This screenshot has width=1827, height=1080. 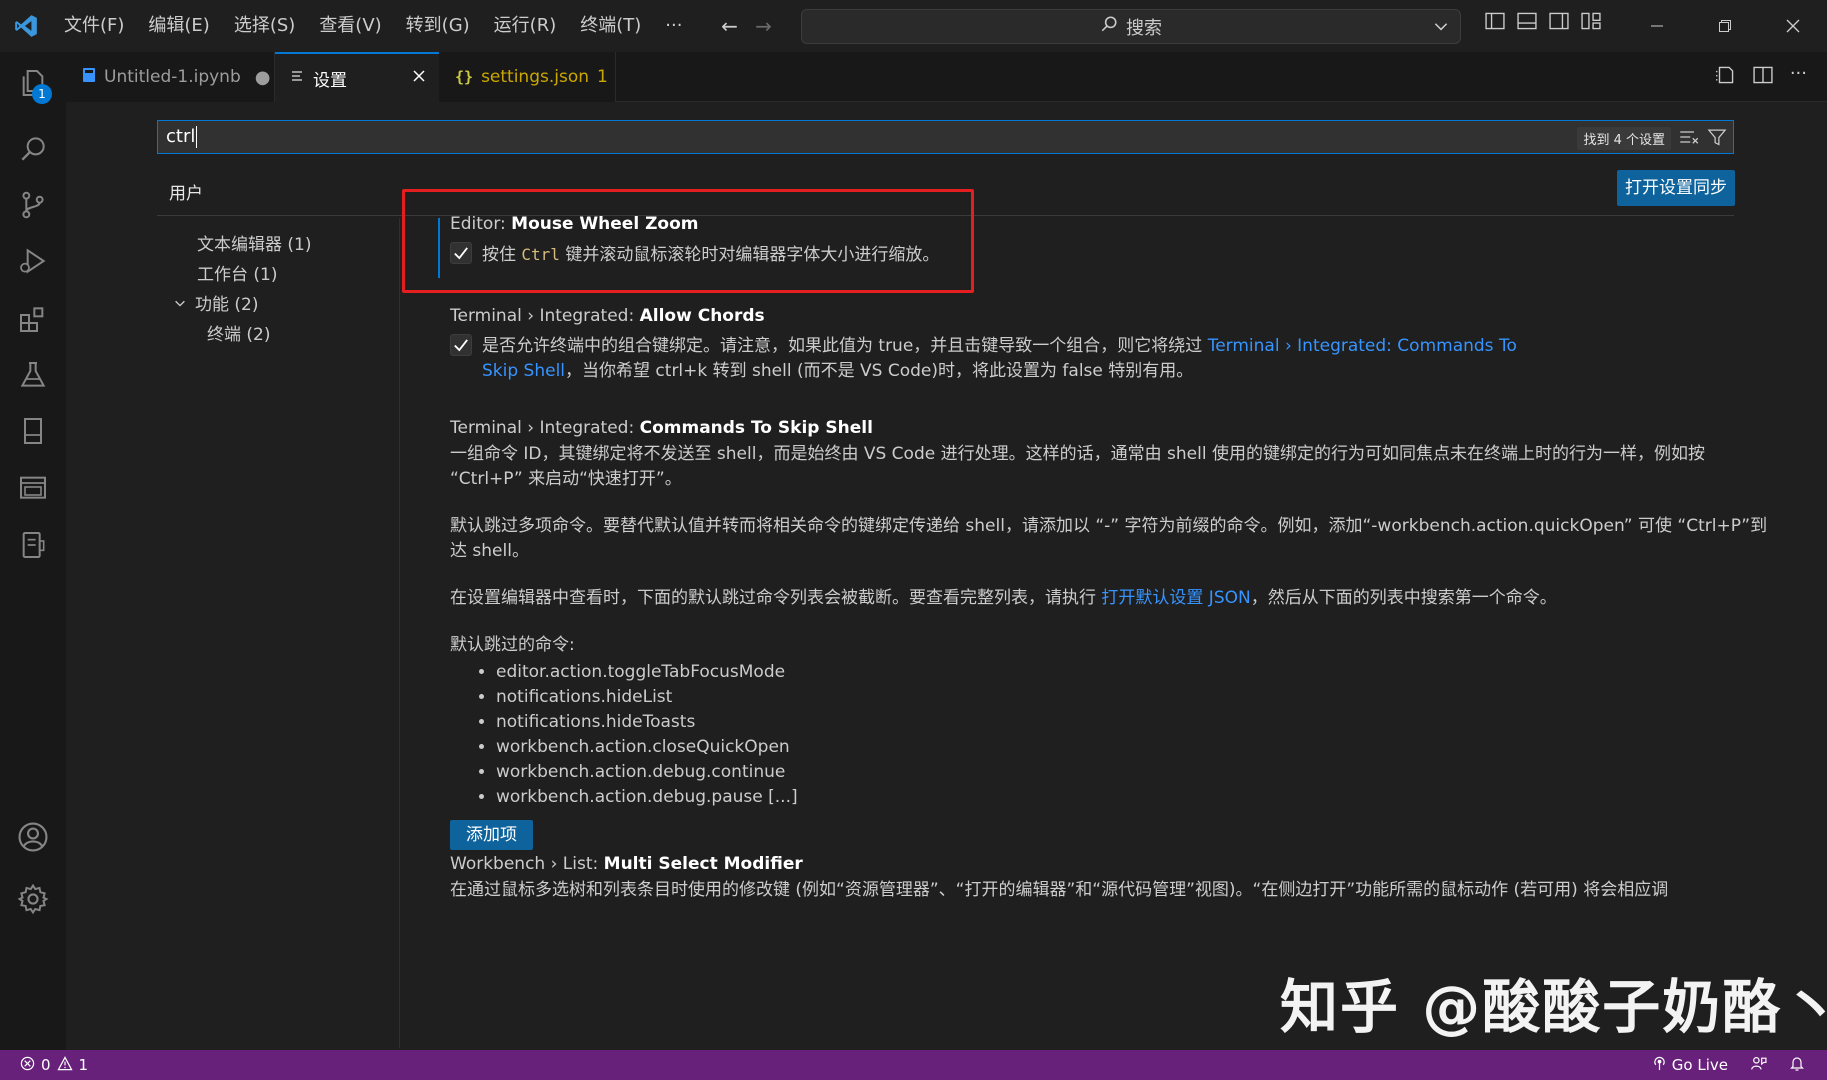 What do you see at coordinates (1676, 188) in the screenshot?
I see `turn-on-settings-sync-button: 打开设置同步` at bounding box center [1676, 188].